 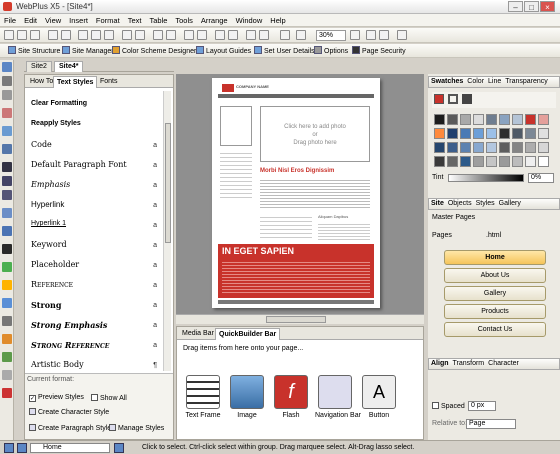 What do you see at coordinates (486, 178) in the screenshot?
I see `tint-slider` at bounding box center [486, 178].